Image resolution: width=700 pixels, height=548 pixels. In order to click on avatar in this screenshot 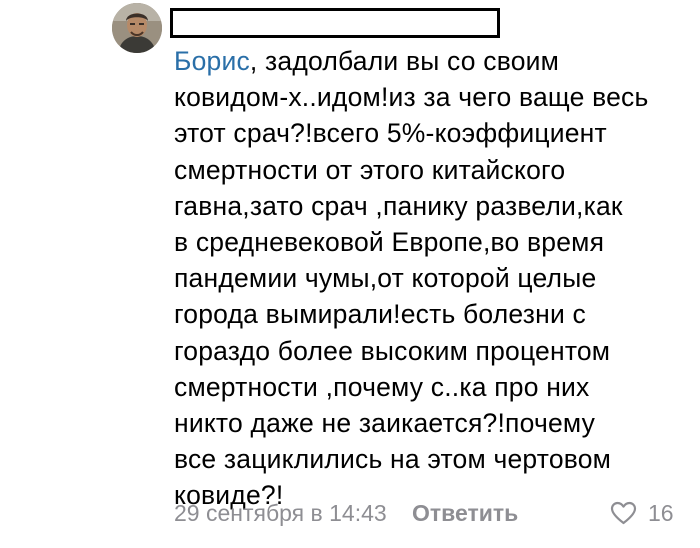, I will do `click(137, 28)`.